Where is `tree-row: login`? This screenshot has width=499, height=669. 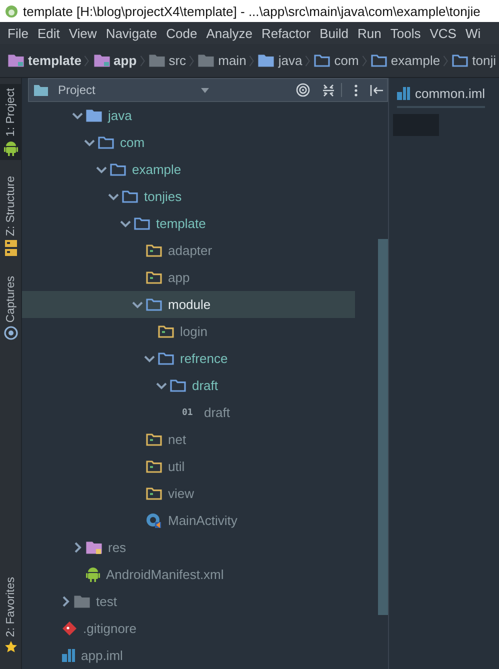 tree-row: login is located at coordinates (188, 331).